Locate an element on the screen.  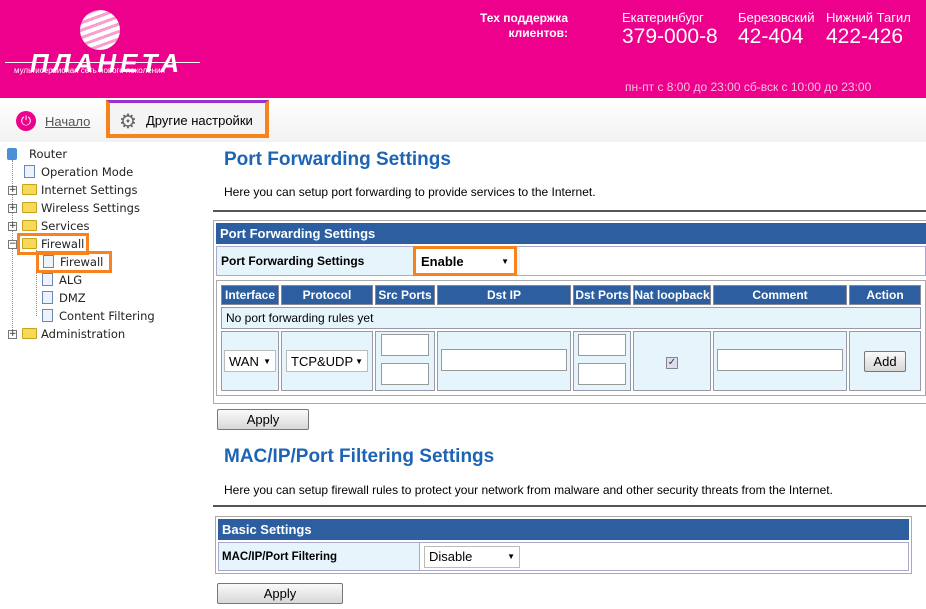
logo-tagline: мультисервисная сеть нового поколения is located at coordinates (89, 70).